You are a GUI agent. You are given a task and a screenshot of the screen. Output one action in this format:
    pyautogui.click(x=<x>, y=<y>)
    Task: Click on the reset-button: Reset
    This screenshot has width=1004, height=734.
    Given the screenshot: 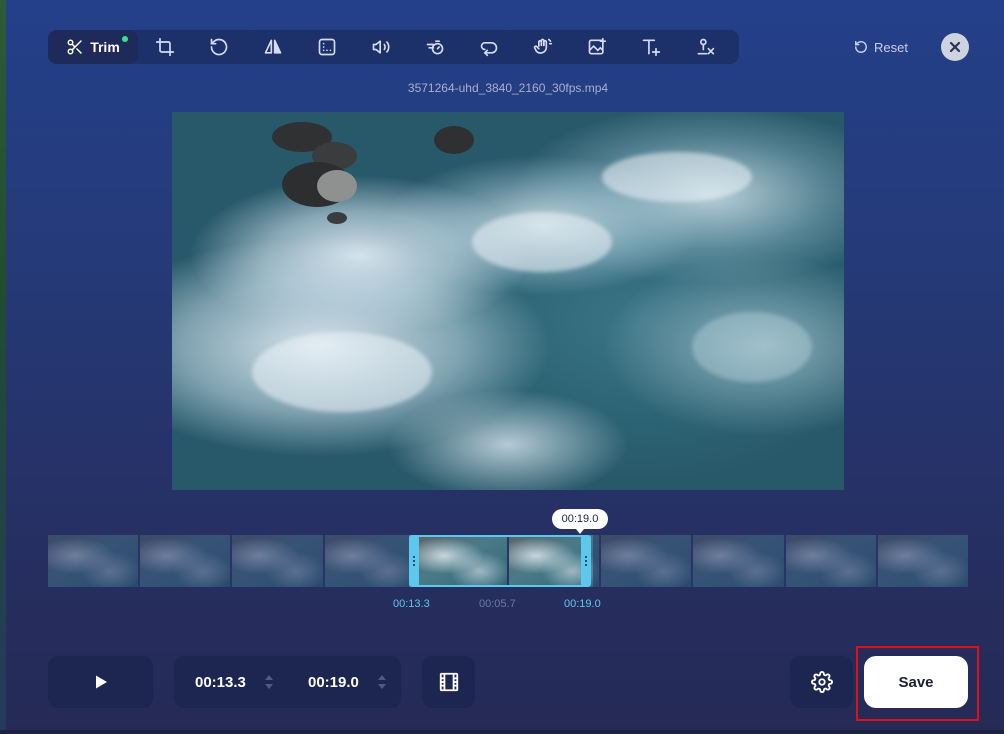 What is the action you would take?
    pyautogui.click(x=881, y=47)
    